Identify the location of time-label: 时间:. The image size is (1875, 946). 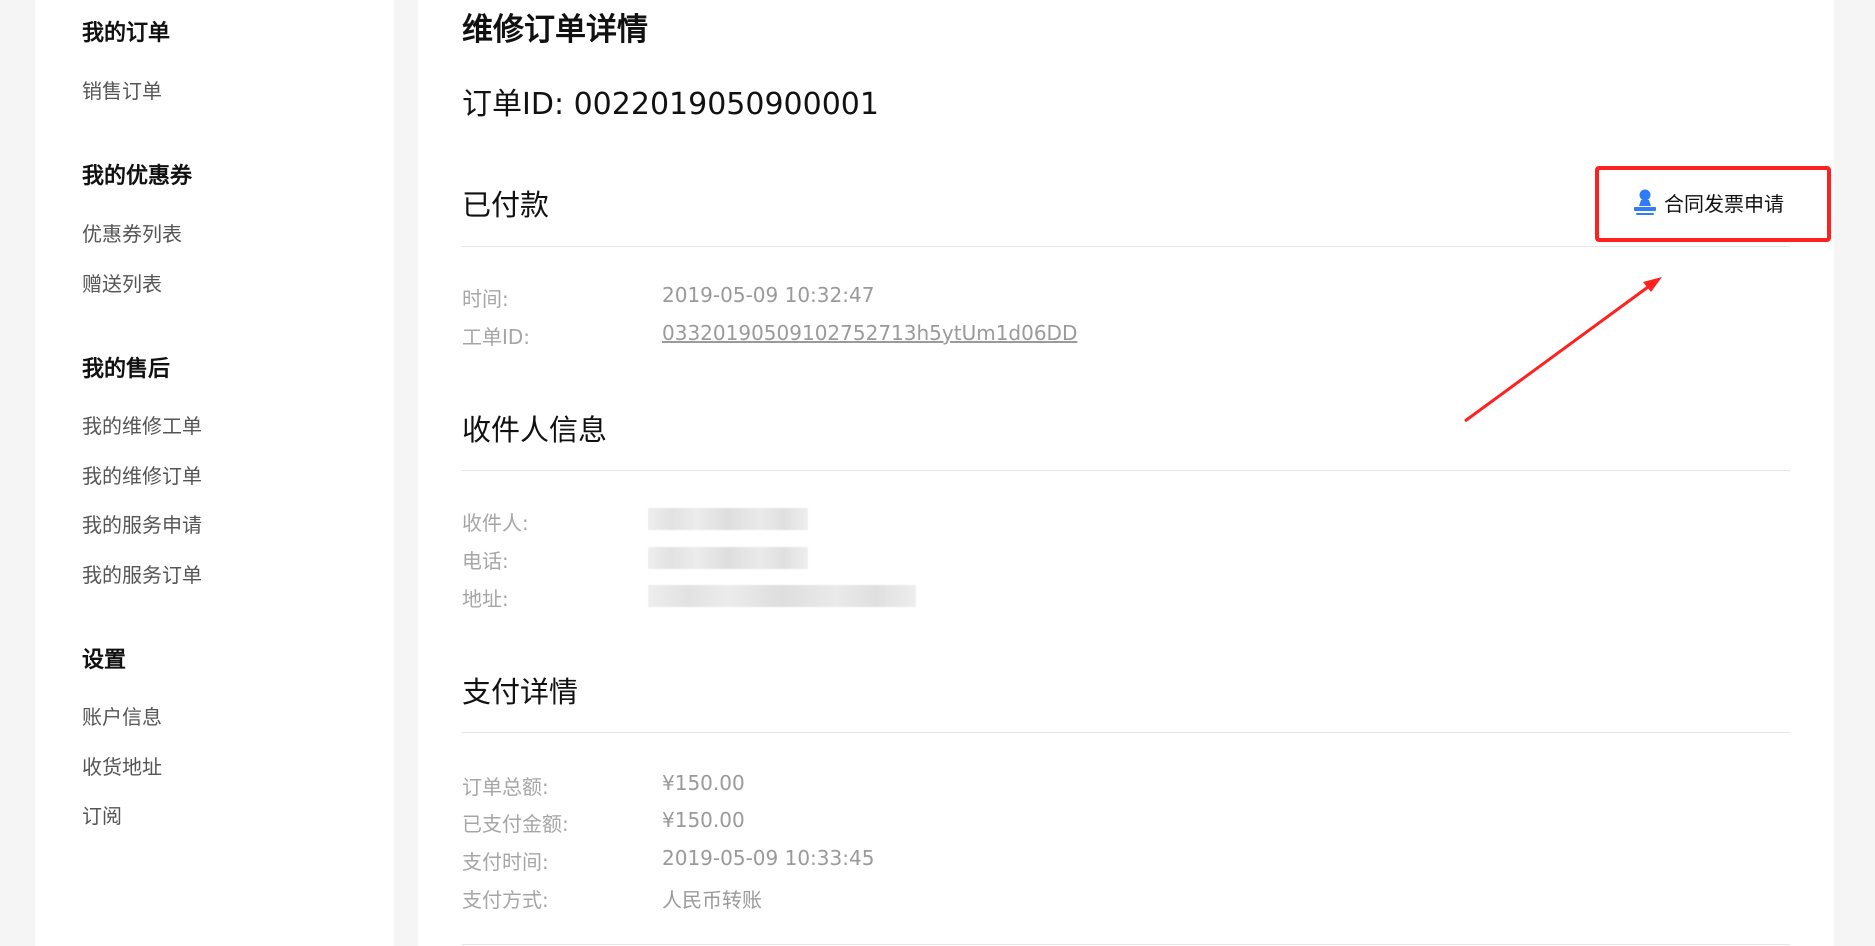
(485, 299).